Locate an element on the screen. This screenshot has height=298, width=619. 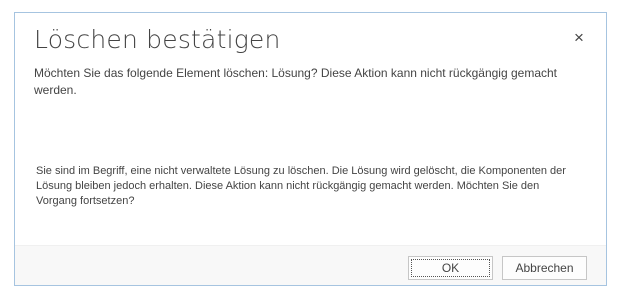
close-icon: × is located at coordinates (579, 38).